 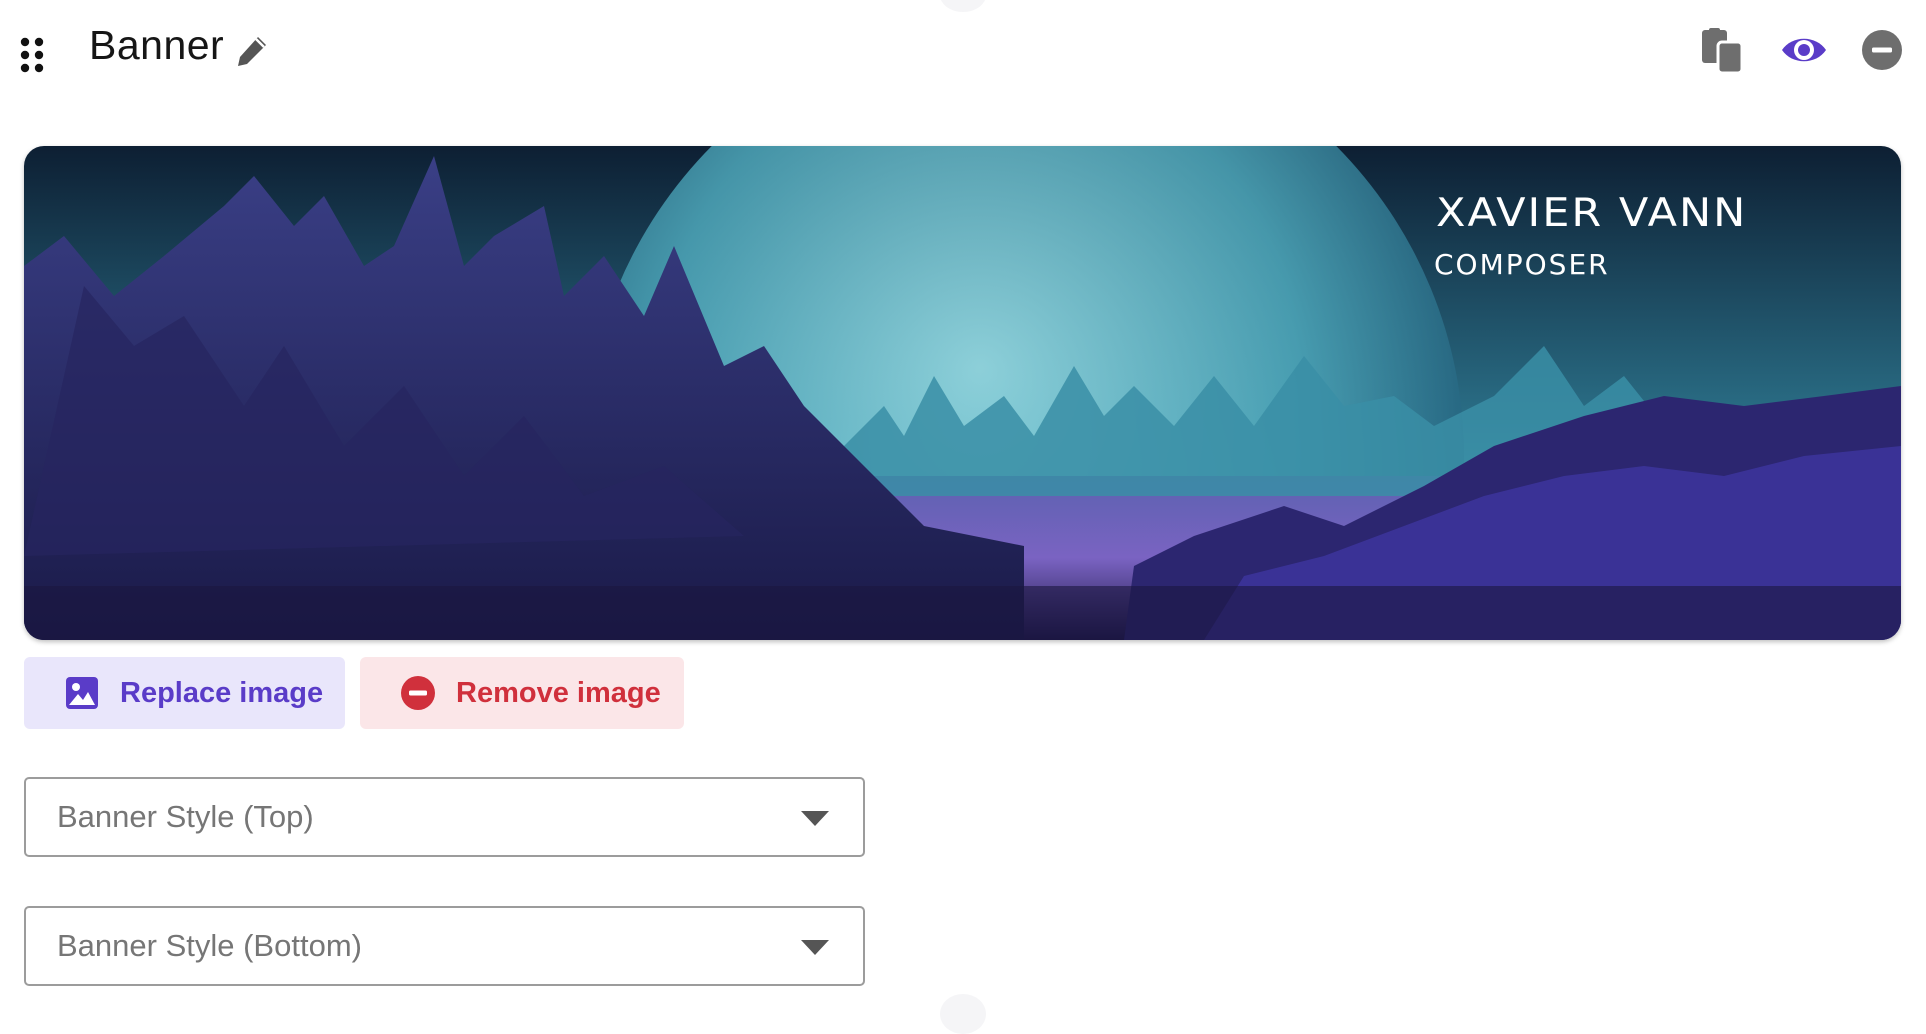 I want to click on banner-artist-name: XAVIER VANN, so click(x=1592, y=213).